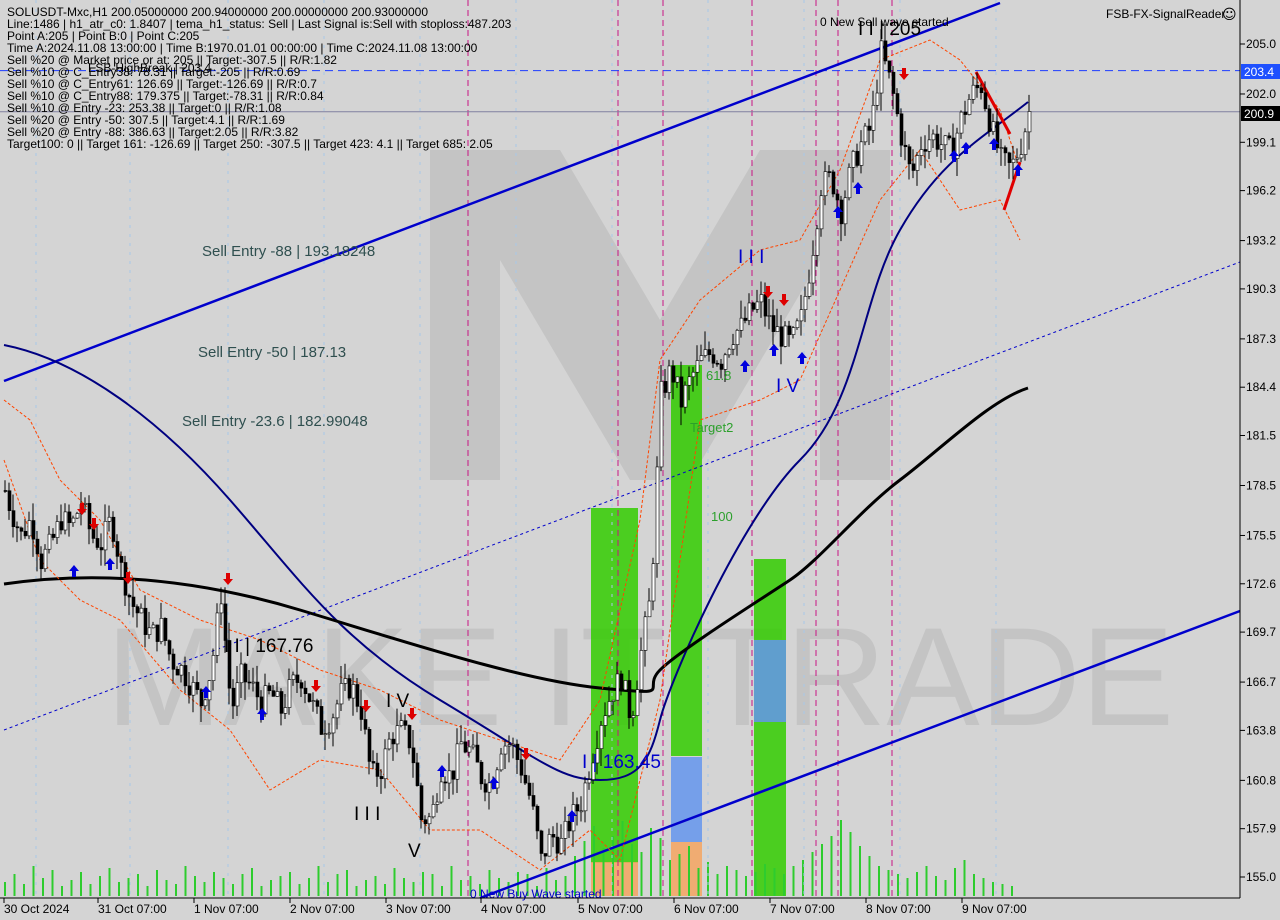 The height and width of the screenshot is (920, 1280). What do you see at coordinates (1260, 113) in the screenshot?
I see `price-tag-current: 200.9` at bounding box center [1260, 113].